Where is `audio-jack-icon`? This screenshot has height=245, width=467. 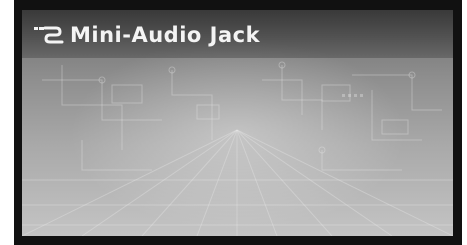 audio-jack-icon is located at coordinates (49, 35).